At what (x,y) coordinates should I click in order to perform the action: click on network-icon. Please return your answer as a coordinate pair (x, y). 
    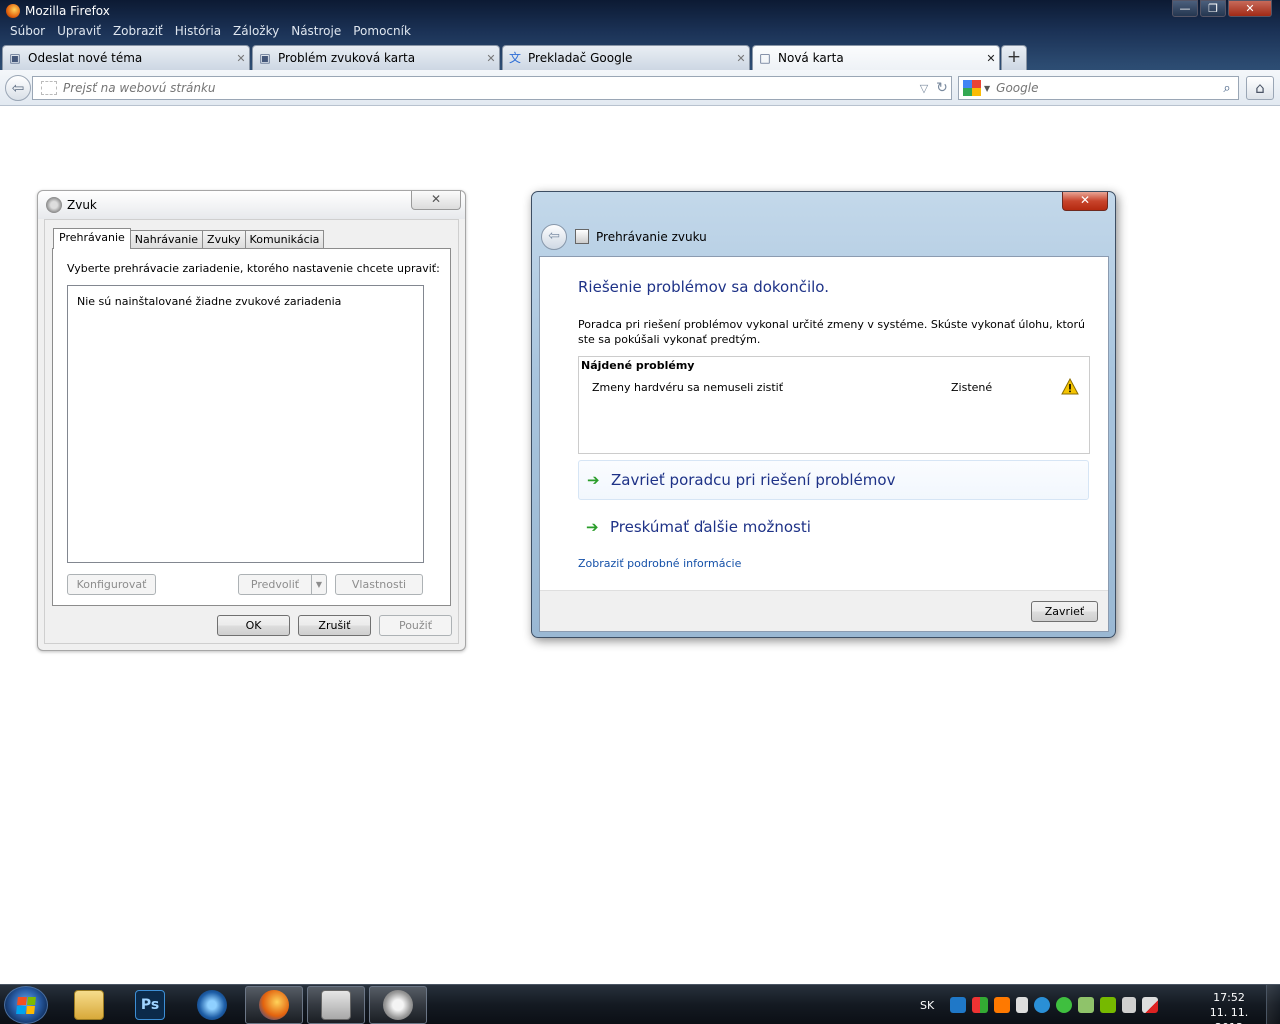
    Looking at the image, I should click on (1129, 1005).